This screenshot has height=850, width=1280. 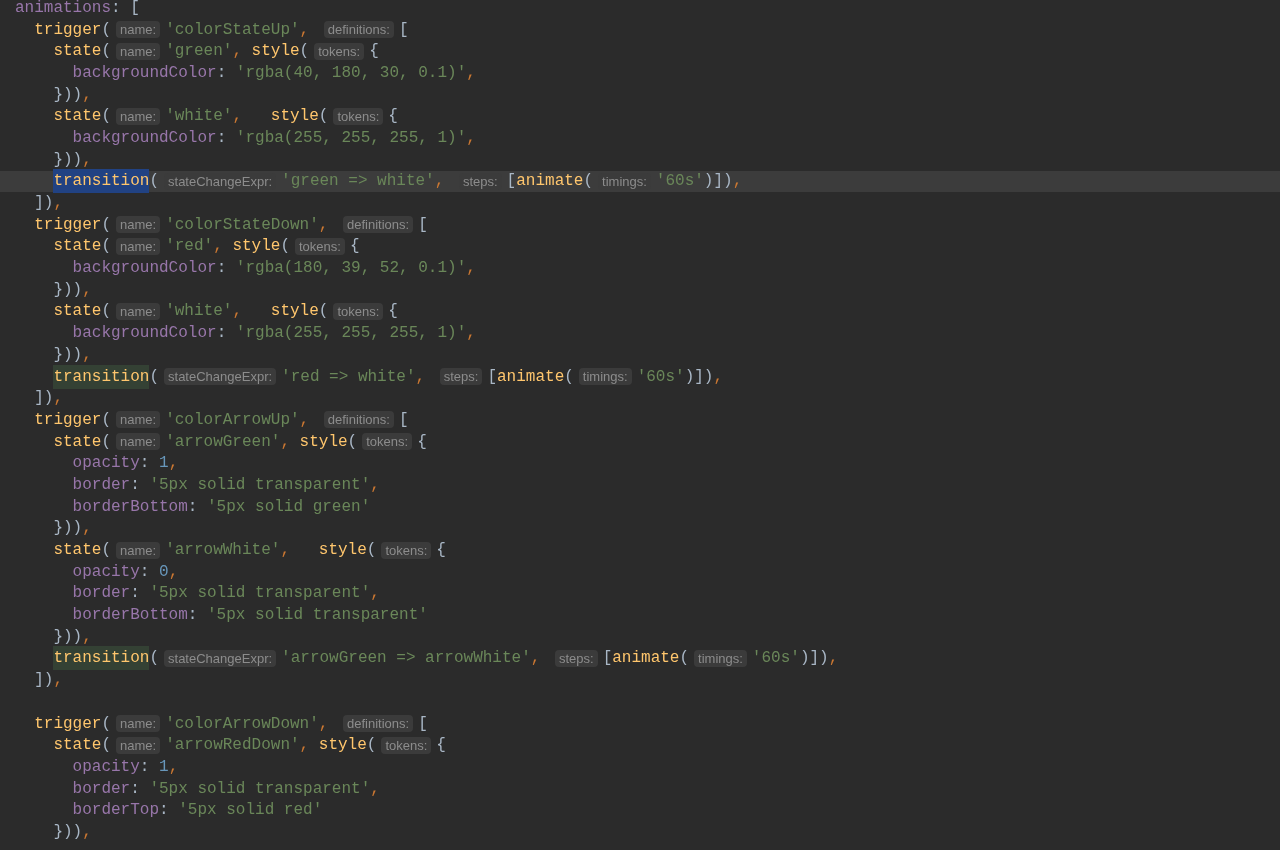 I want to click on string-literal: 'arrowWhite', so click(x=223, y=551).